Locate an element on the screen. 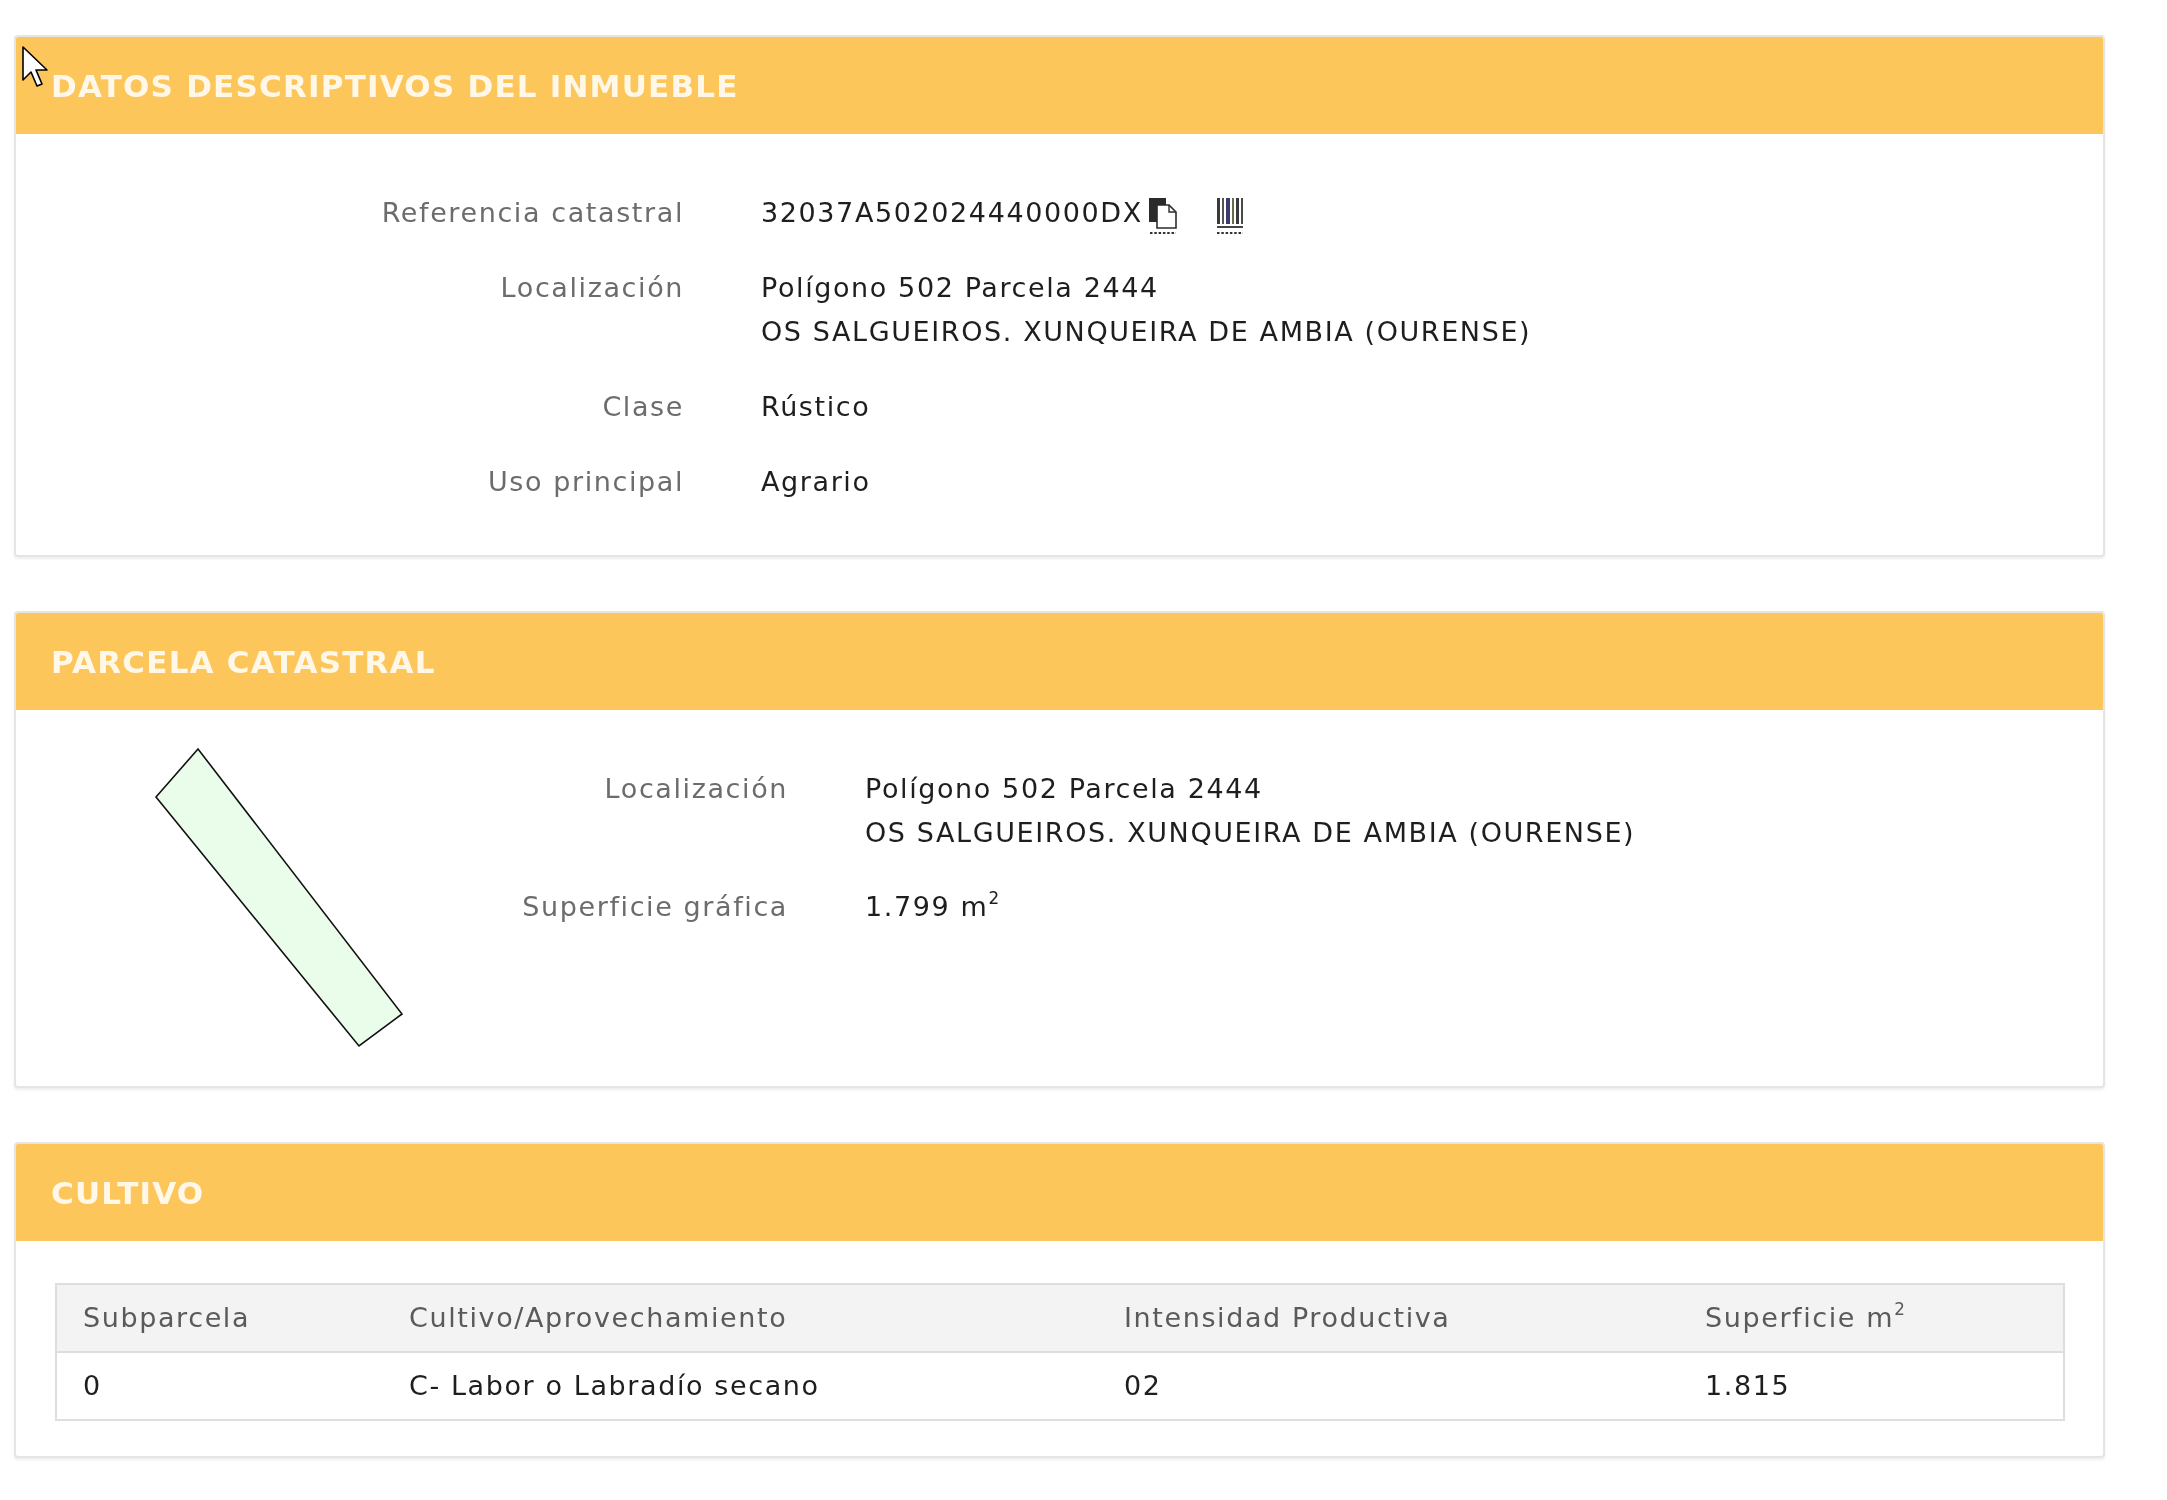 This screenshot has width=2167, height=1500. column-header: Intensidad Productiva is located at coordinates (1287, 1318).